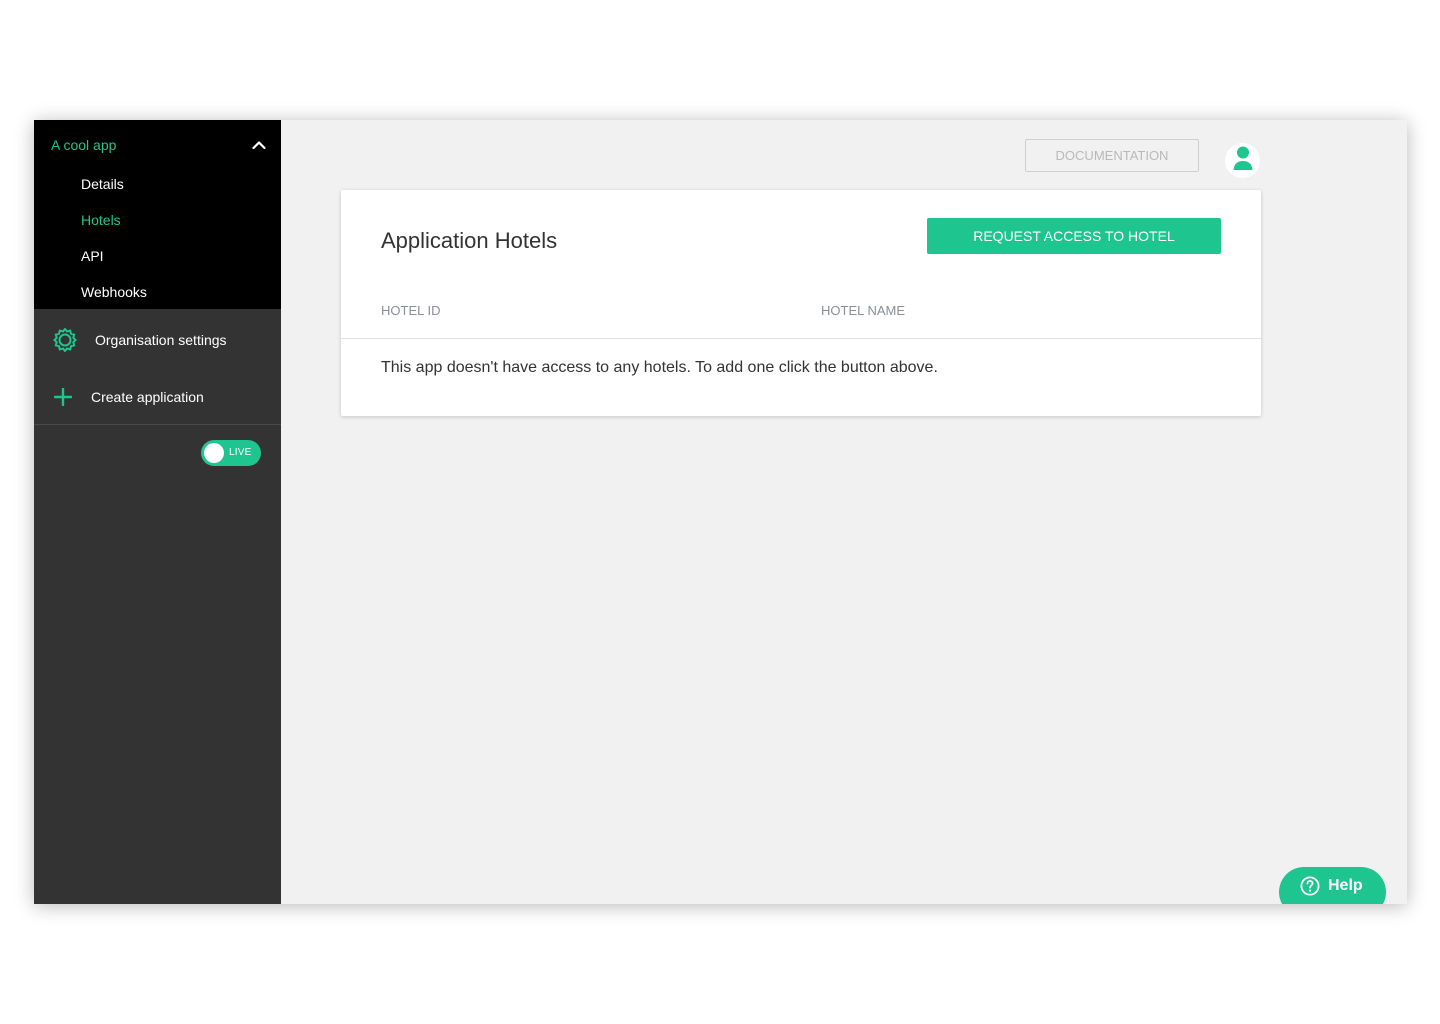 This screenshot has width=1440, height=1024. I want to click on sidebar-item-details: Details, so click(102, 184).